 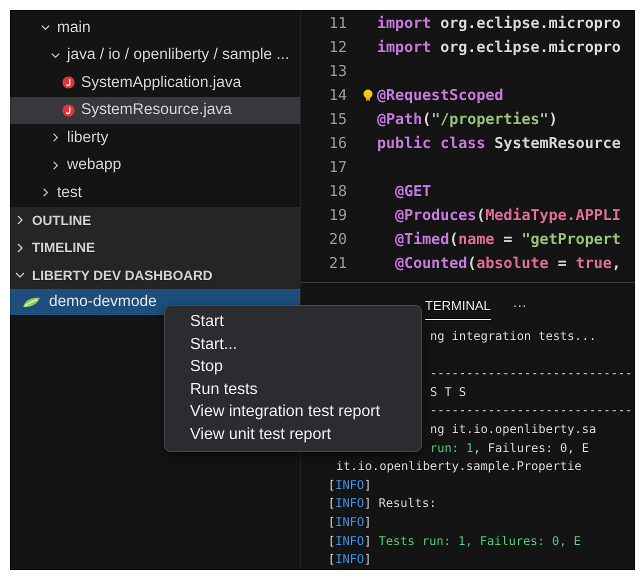 I want to click on terminal-line: [INFO] Tests run: 1, Failures: 0, E, so click(x=454, y=541).